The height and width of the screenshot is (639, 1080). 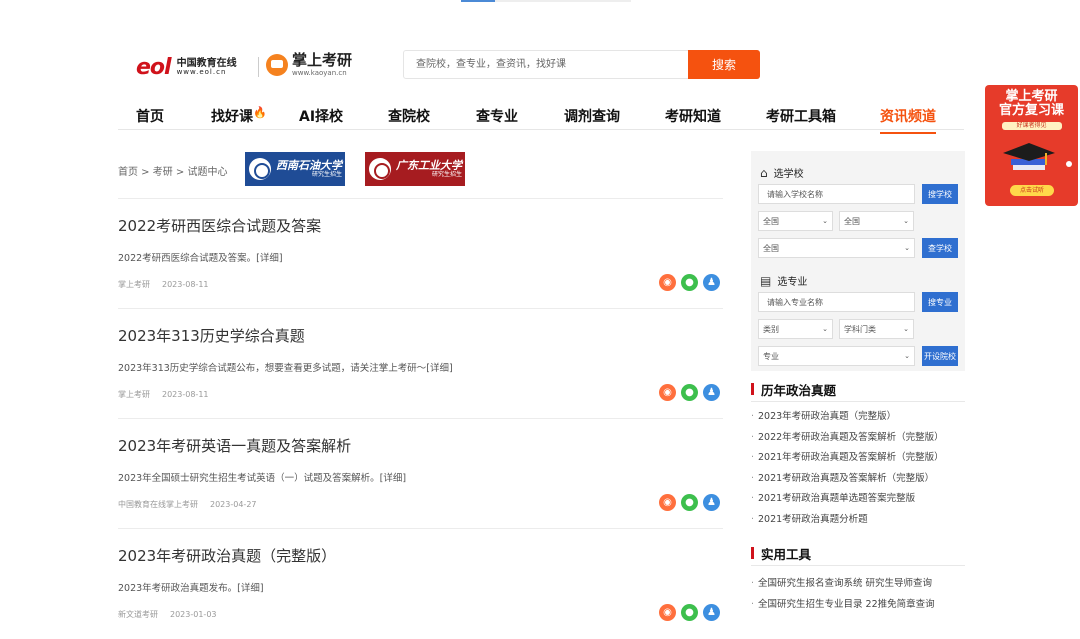 I want to click on region-select-1: 全国 ⌄, so click(x=795, y=221).